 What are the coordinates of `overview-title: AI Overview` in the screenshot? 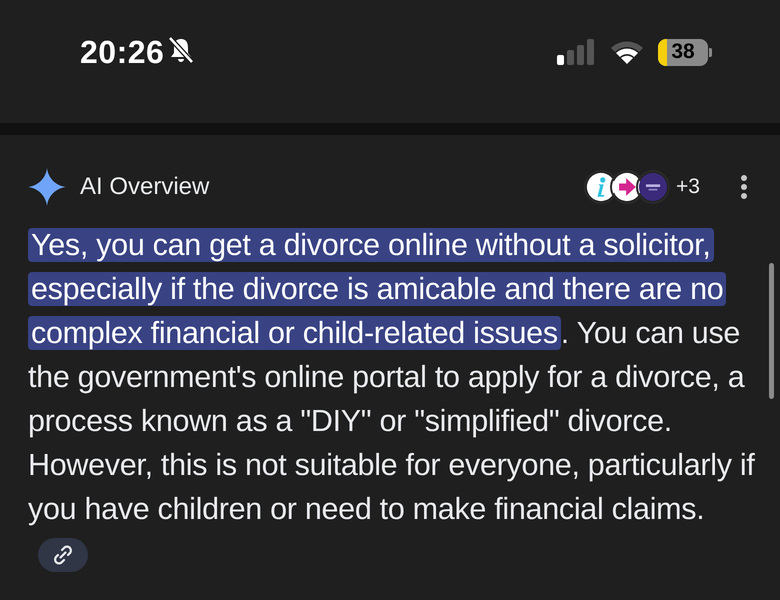 It's located at (145, 187).